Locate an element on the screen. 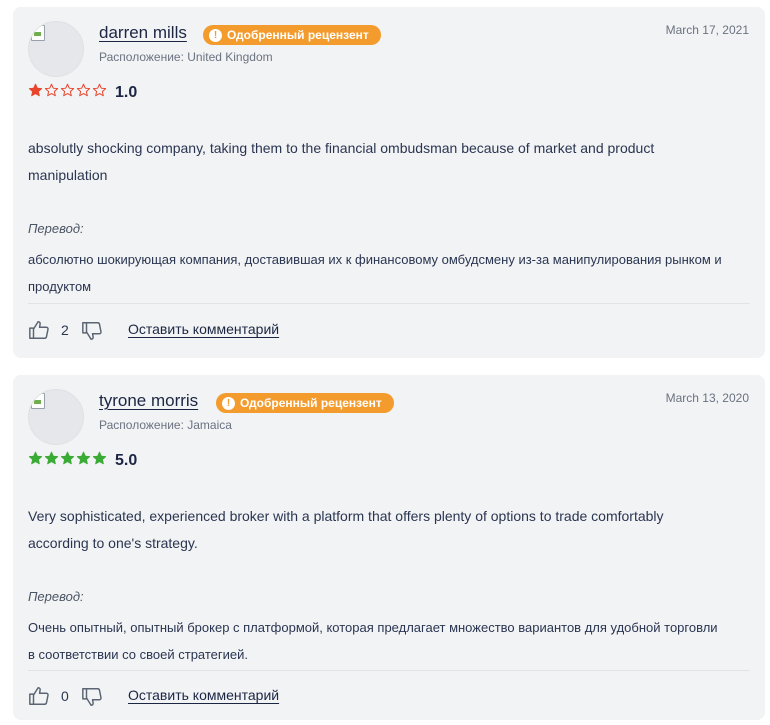 The image size is (770, 725). rating-value: 1.0 is located at coordinates (126, 92).